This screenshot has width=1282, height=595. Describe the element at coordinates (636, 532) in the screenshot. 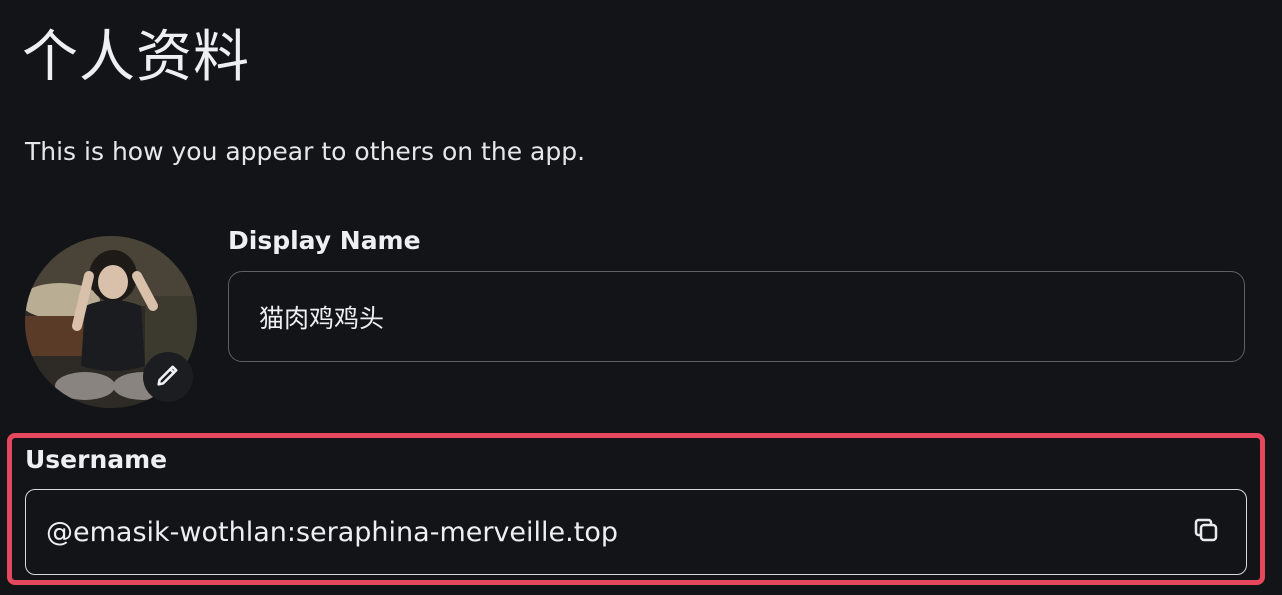

I see `username-field: @emasik-wothlan:seraphina-merveille.top` at that location.